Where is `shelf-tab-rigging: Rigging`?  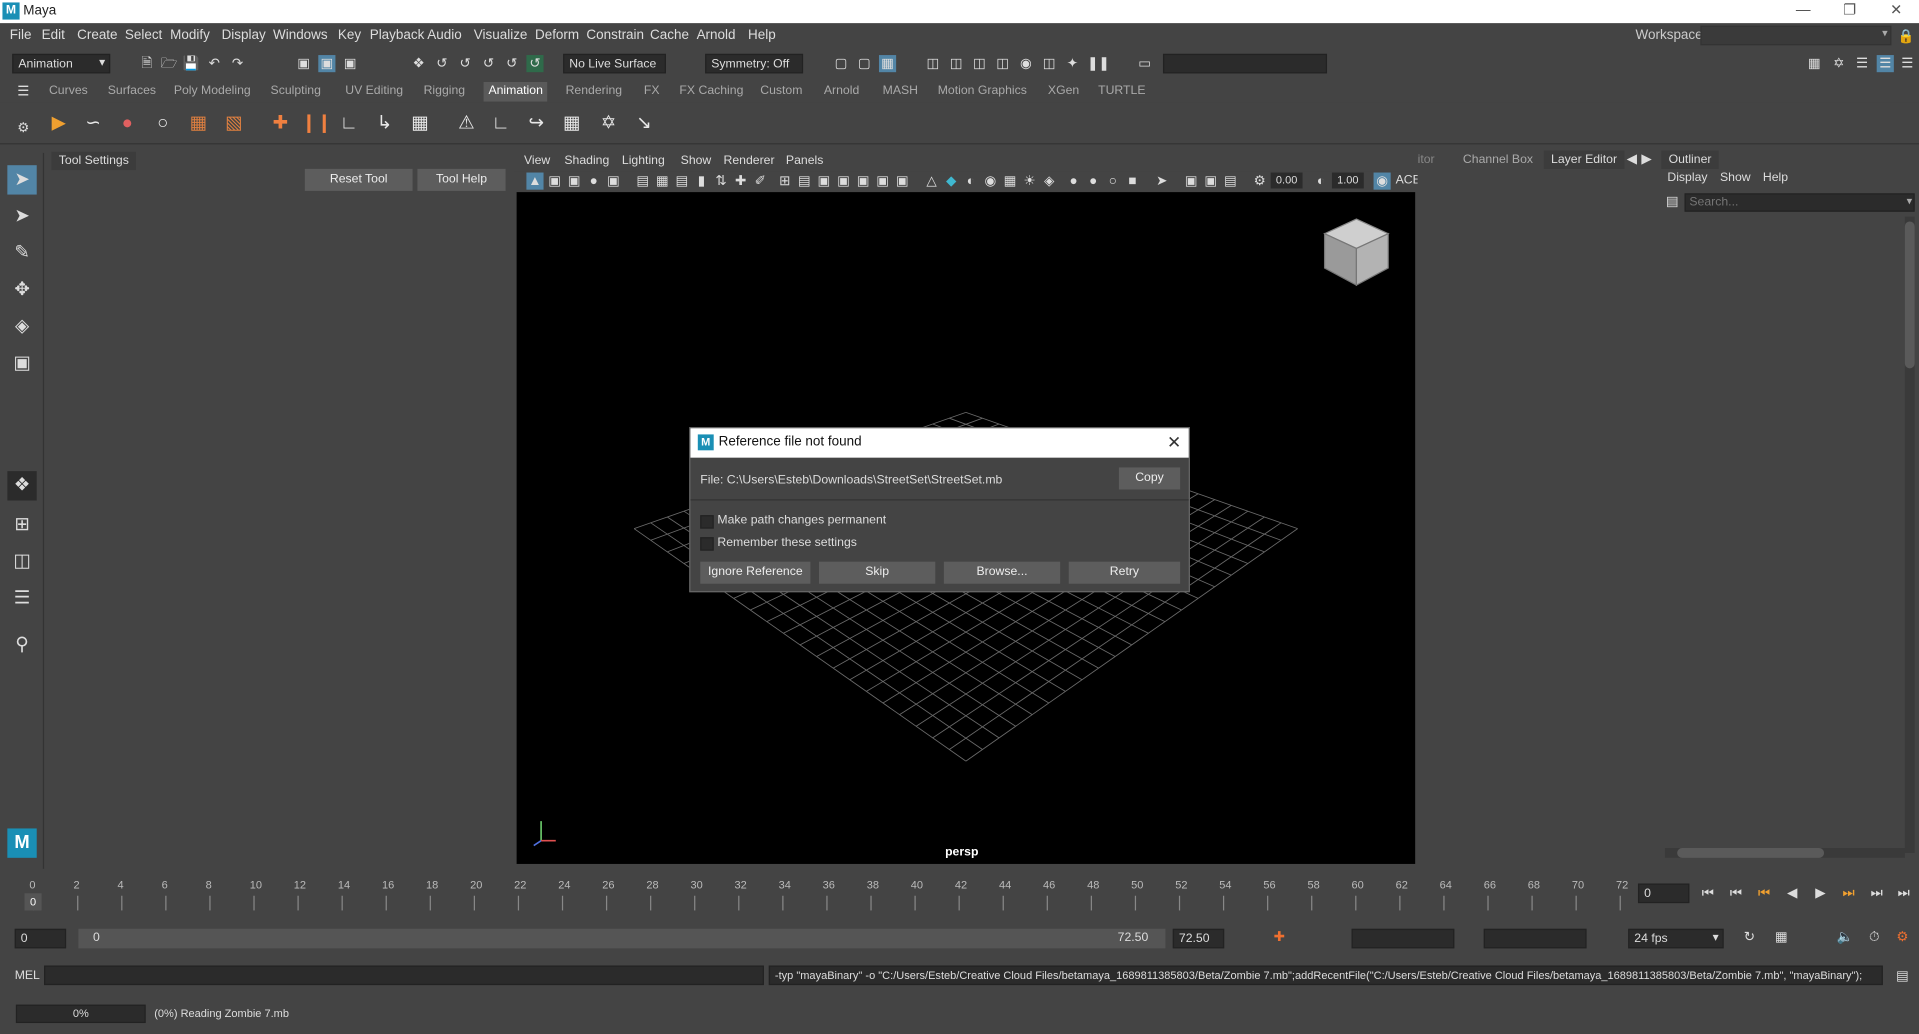 shelf-tab-rigging: Rigging is located at coordinates (445, 90).